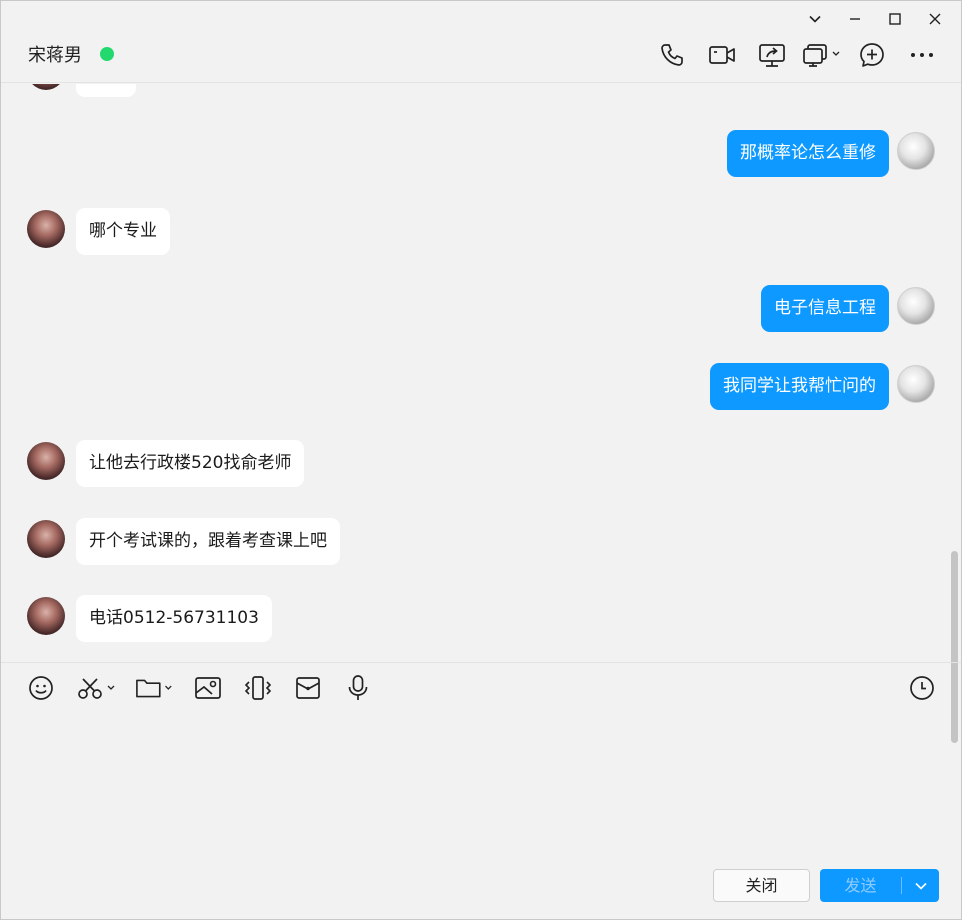 The width and height of the screenshot is (962, 920). What do you see at coordinates (922, 55) in the screenshot?
I see `more-icon` at bounding box center [922, 55].